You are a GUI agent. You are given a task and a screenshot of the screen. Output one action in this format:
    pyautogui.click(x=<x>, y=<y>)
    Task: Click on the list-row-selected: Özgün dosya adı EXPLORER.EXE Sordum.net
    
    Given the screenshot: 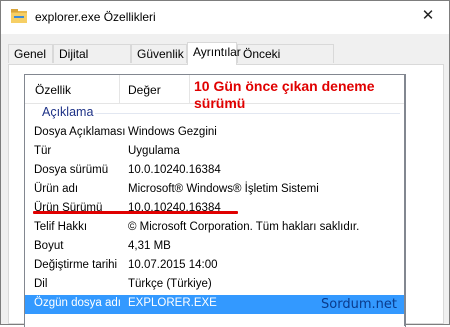 What is the action you would take?
    pyautogui.click(x=215, y=304)
    